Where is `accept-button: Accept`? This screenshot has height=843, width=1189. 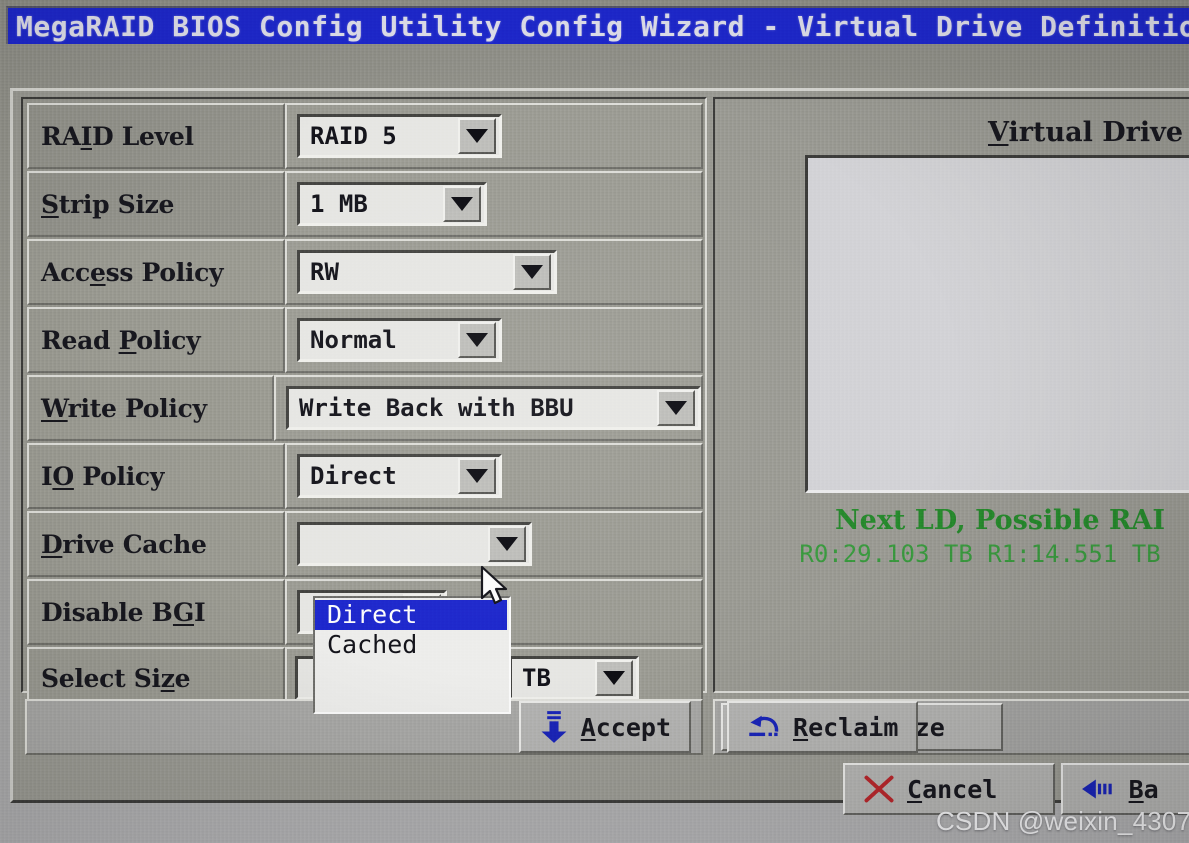 accept-button: Accept is located at coordinates (604, 727).